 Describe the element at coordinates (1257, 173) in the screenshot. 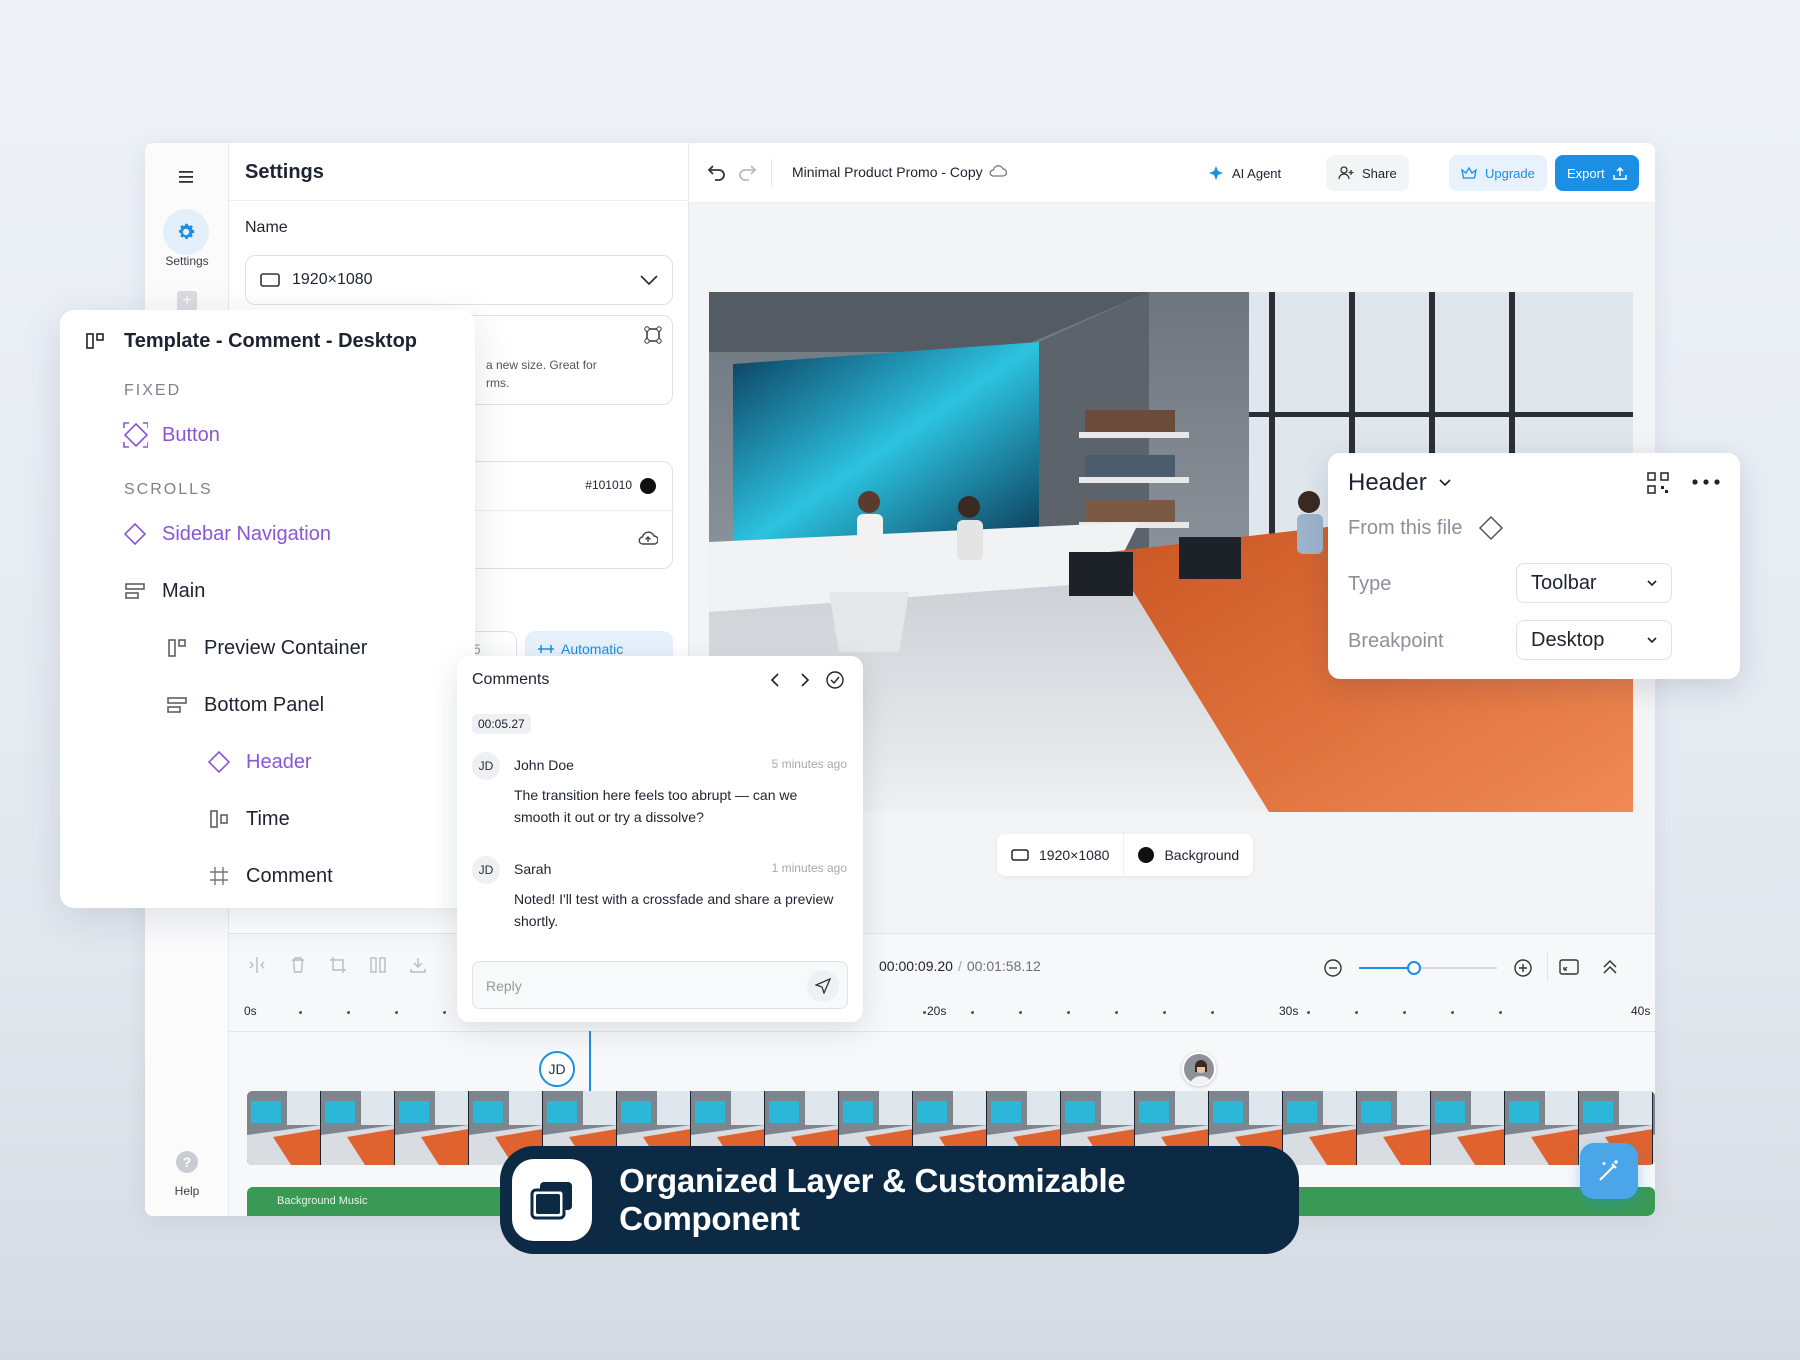

I see `ai-agent-label: AI Agent` at that location.